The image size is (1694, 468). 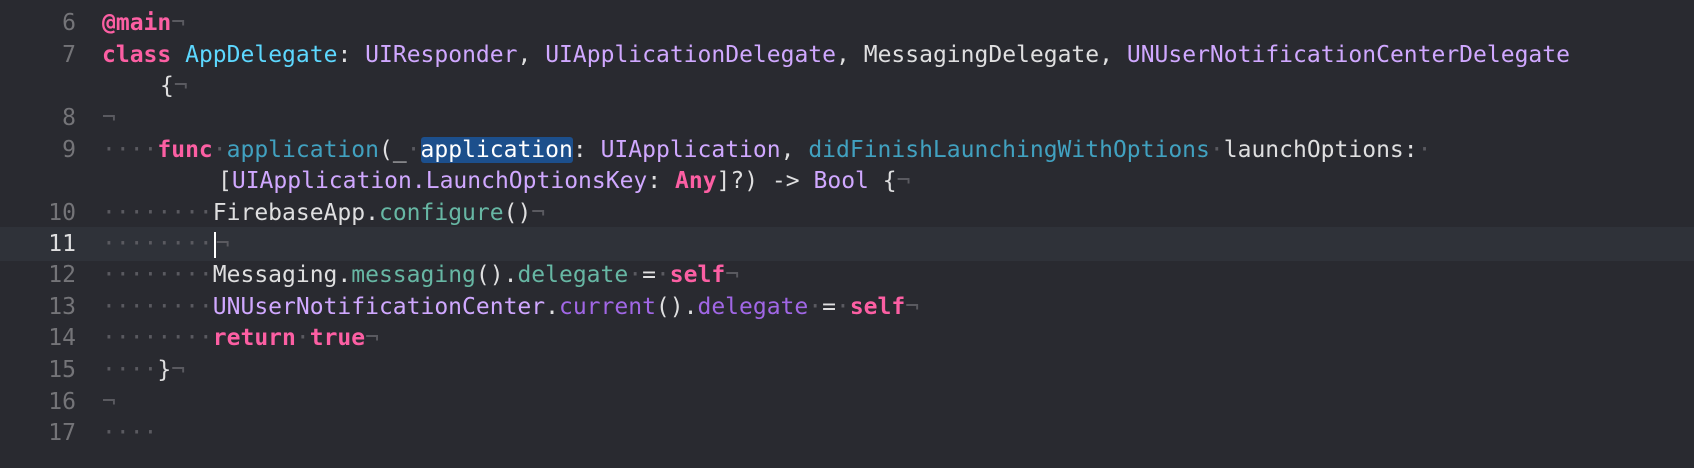 I want to click on code-line: ····}¬, so click(x=143, y=370).